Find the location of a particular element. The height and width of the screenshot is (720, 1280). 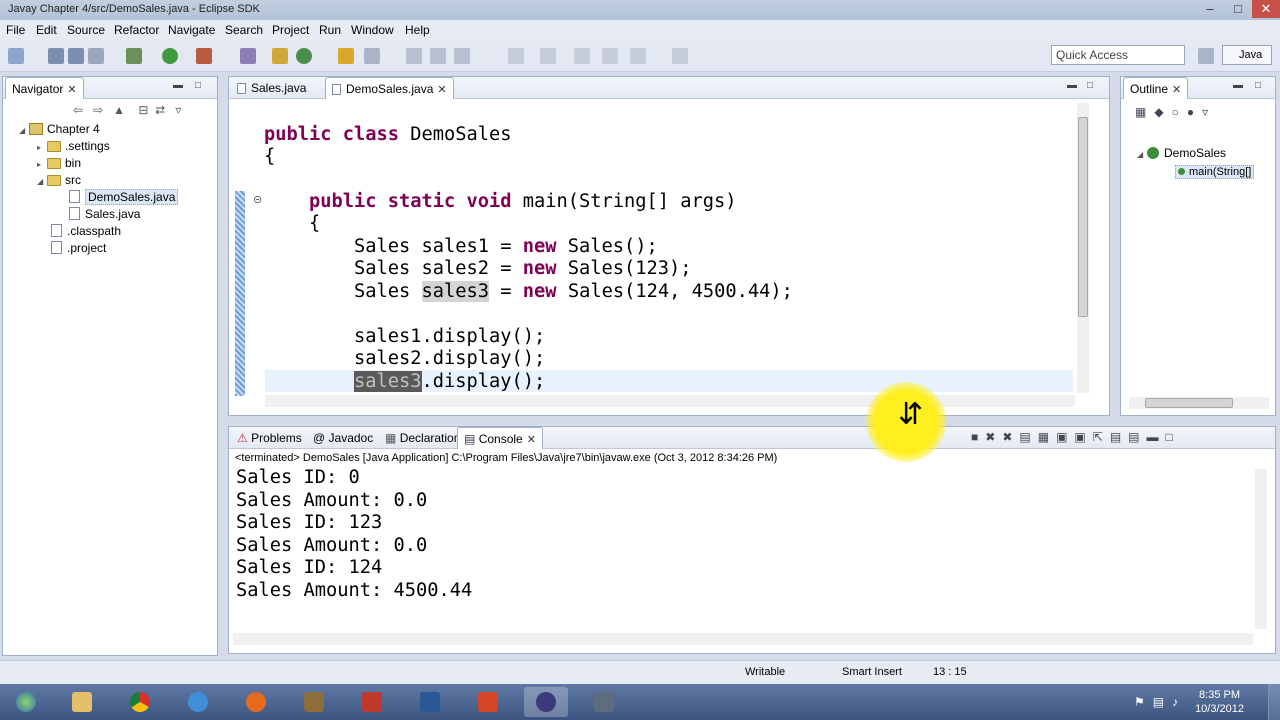

menu-source: Source is located at coordinates (86, 30).